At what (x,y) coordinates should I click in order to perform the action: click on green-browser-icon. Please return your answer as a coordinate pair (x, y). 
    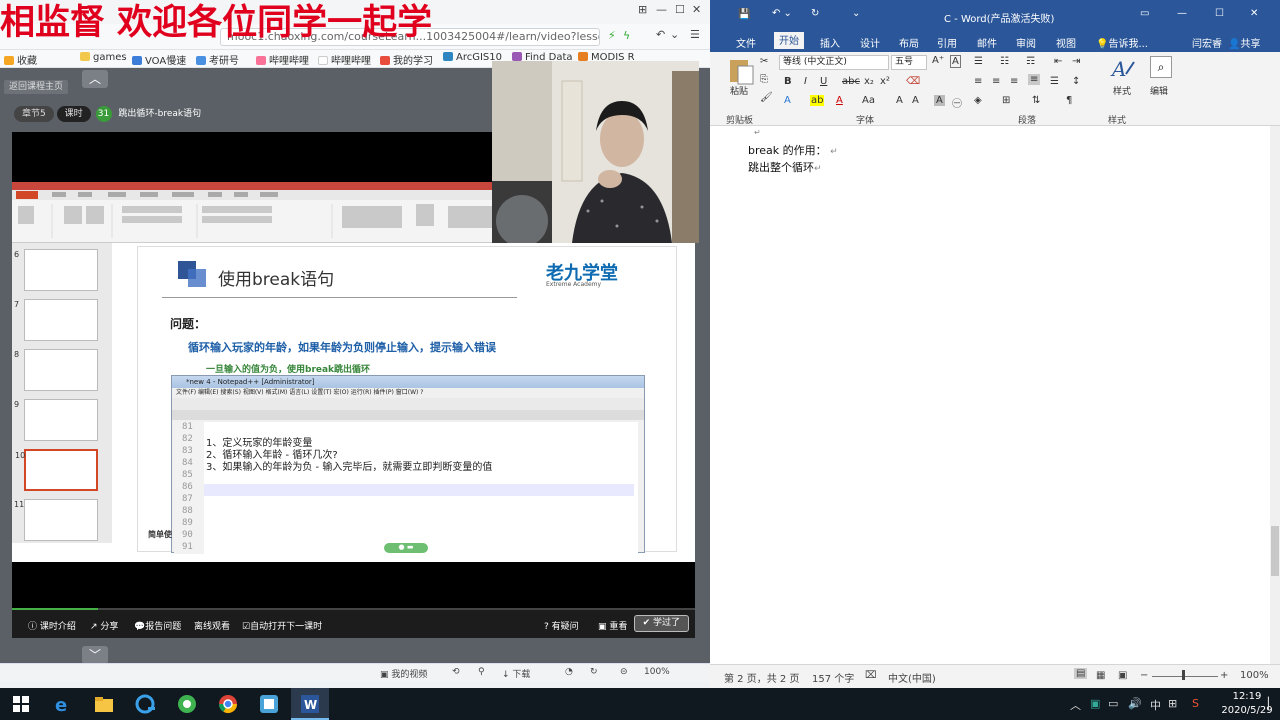
    Looking at the image, I should click on (187, 704).